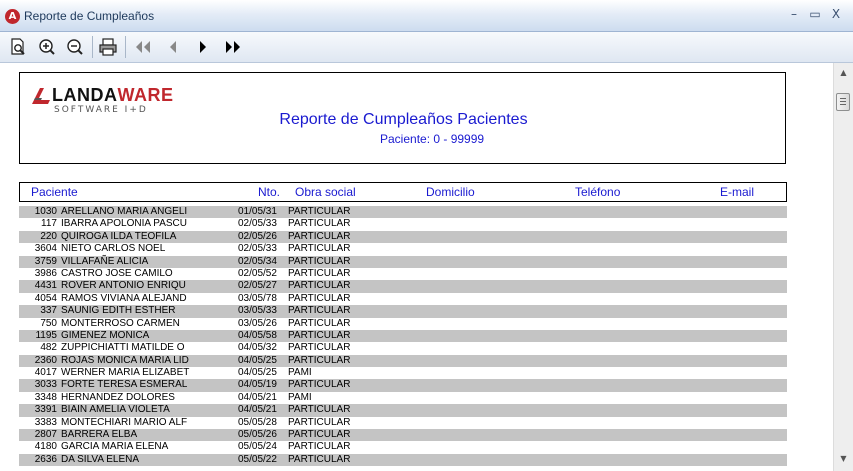 The image size is (853, 471). Describe the element at coordinates (257, 385) in the screenshot. I see `birth-date: 04/05/19` at that location.